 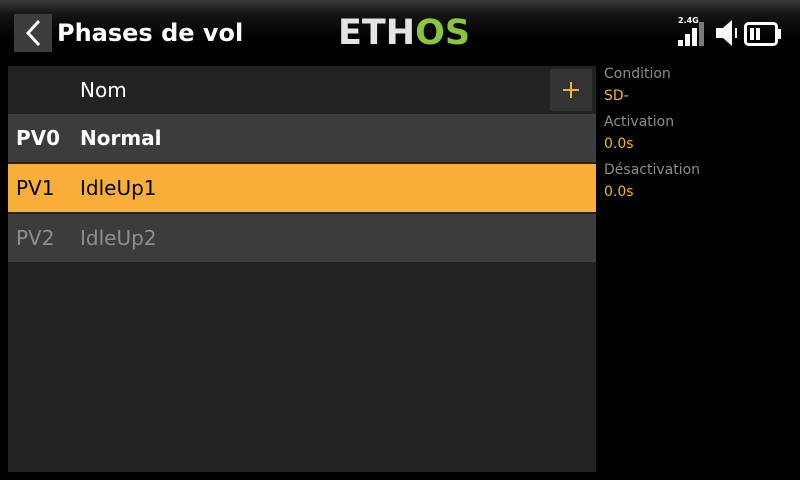 I want to click on chevron-left-icon, so click(x=33, y=33).